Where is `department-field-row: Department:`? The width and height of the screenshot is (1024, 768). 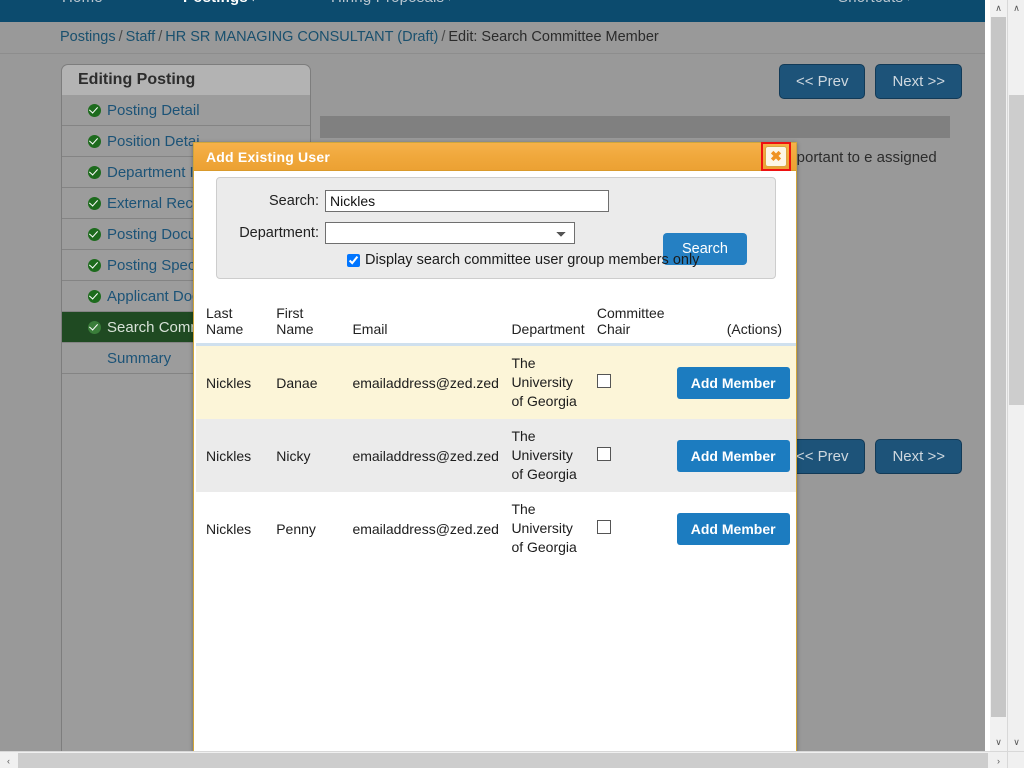
department-field-row: Department: is located at coordinates (396, 233).